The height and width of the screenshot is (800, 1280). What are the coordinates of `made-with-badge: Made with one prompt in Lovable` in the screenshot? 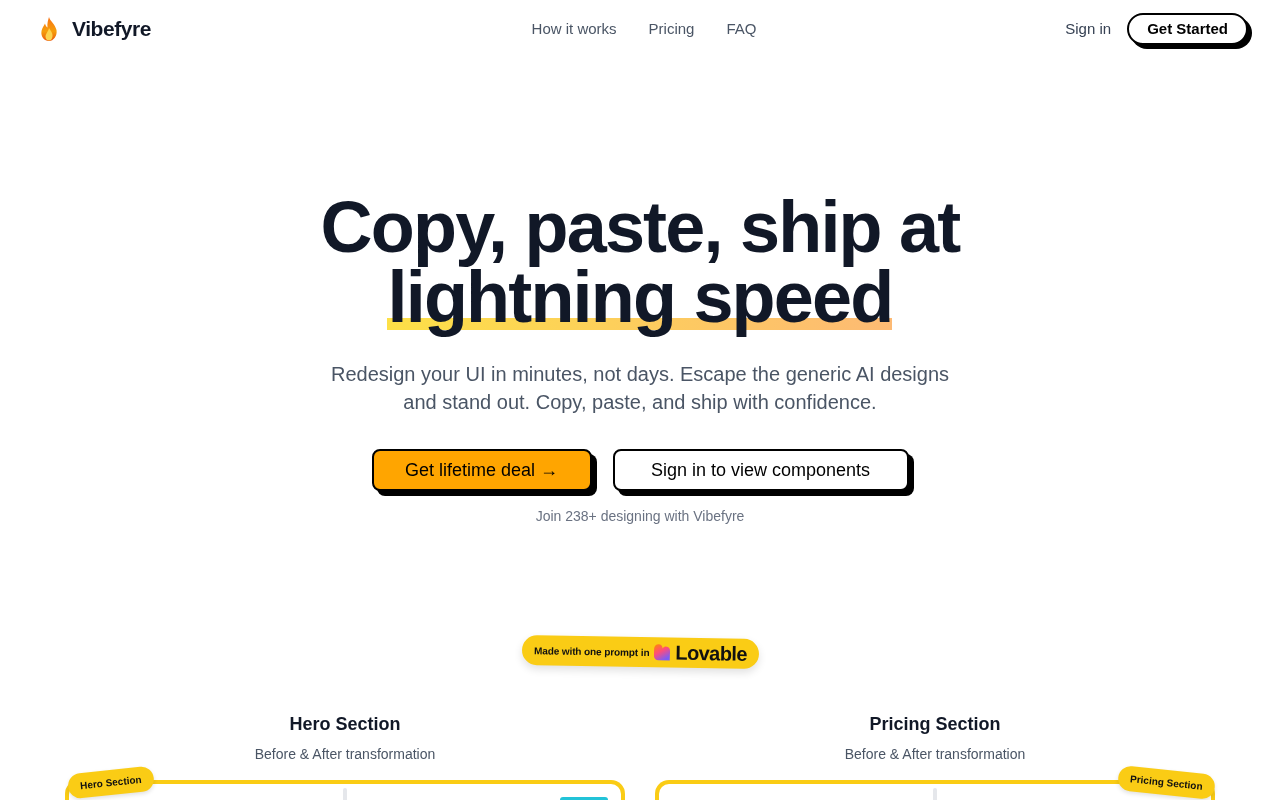 It's located at (640, 652).